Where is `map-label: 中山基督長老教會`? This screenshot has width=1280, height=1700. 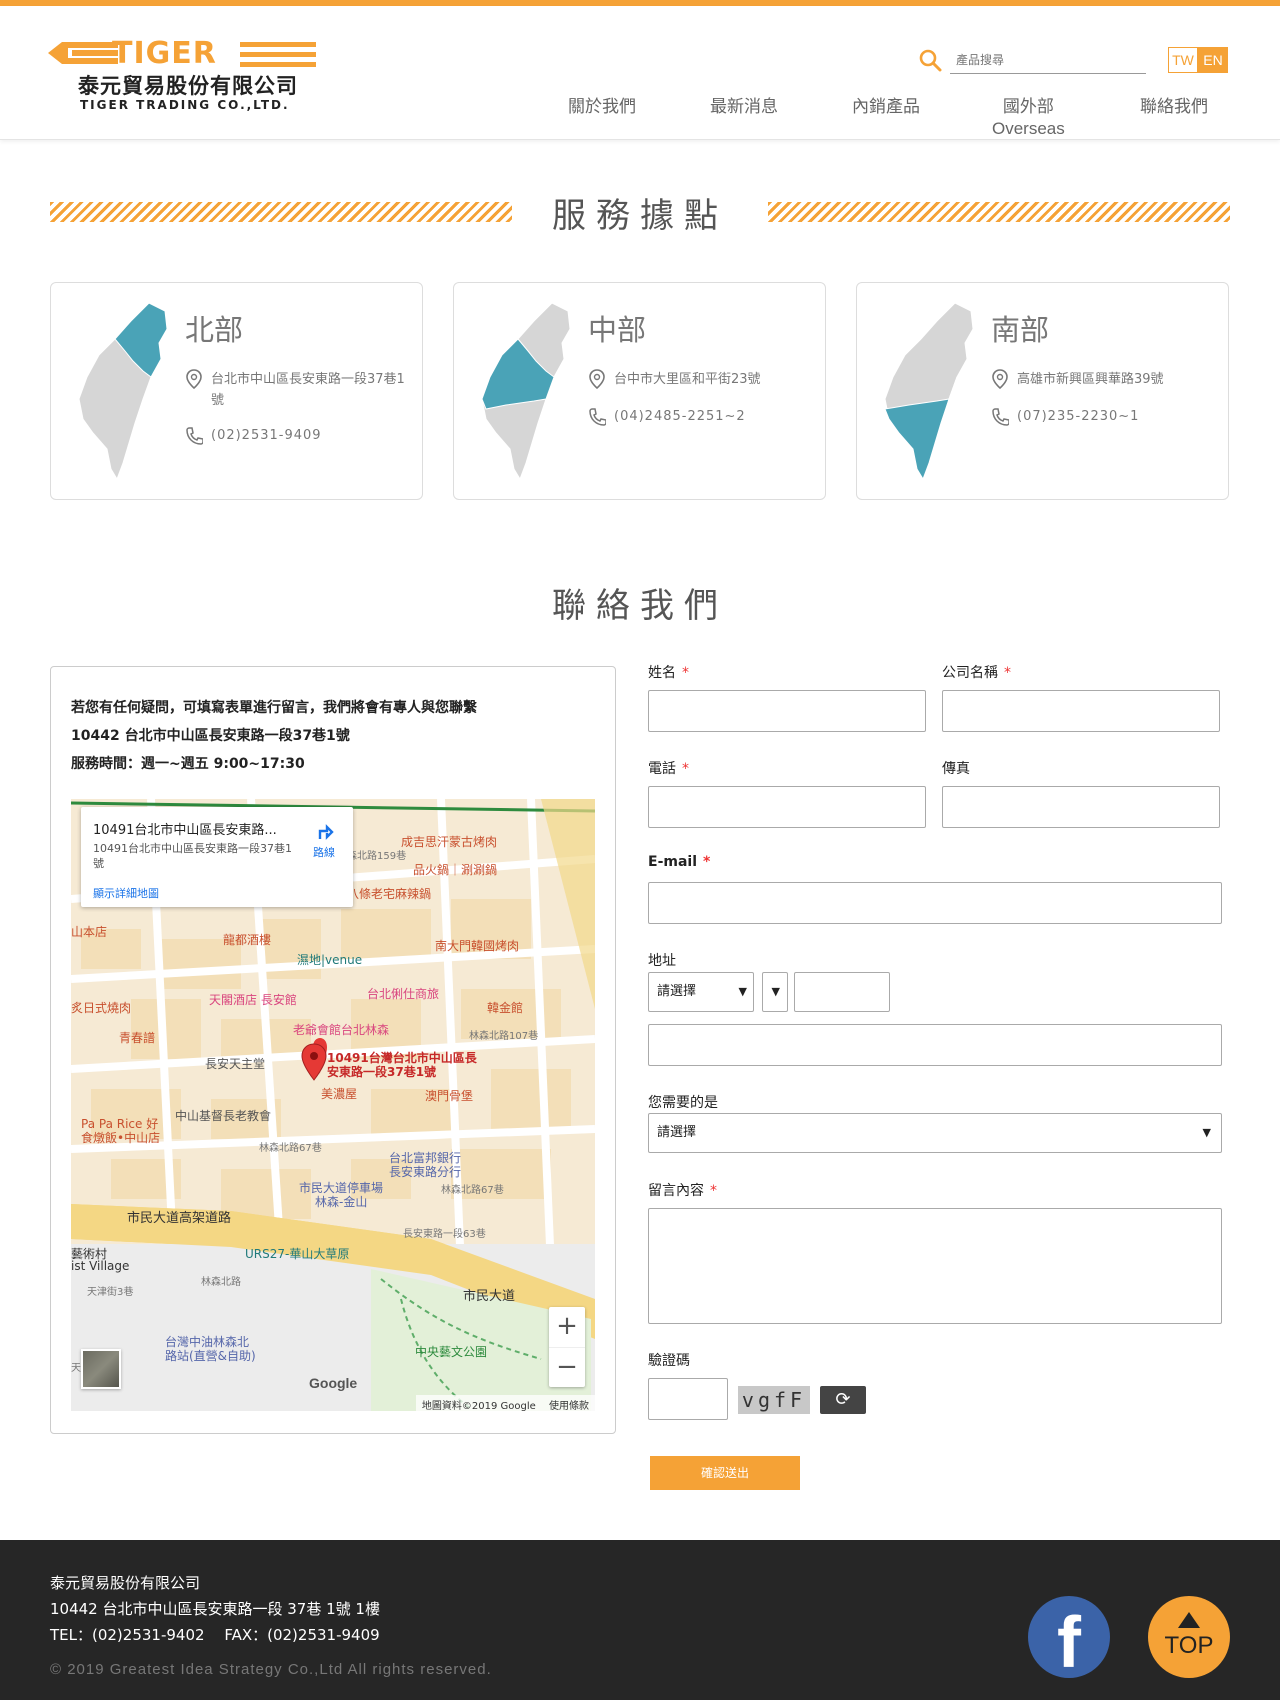
map-label: 中山基督長老教會 is located at coordinates (223, 1116).